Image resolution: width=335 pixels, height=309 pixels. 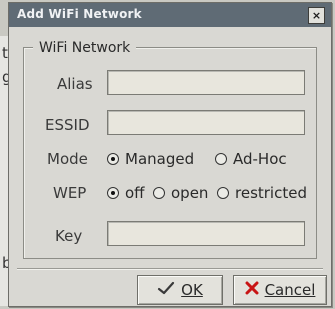 What do you see at coordinates (252, 290) in the screenshot?
I see `cross-icon` at bounding box center [252, 290].